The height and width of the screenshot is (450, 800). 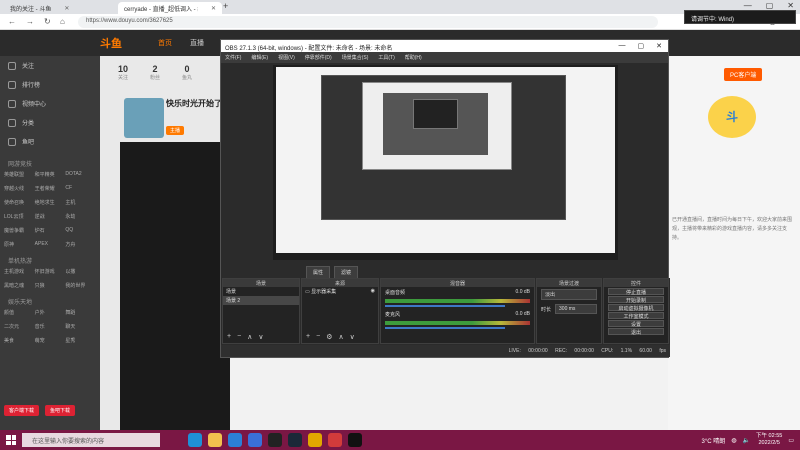 What do you see at coordinates (315, 440) in the screenshot?
I see `game-icon` at bounding box center [315, 440].